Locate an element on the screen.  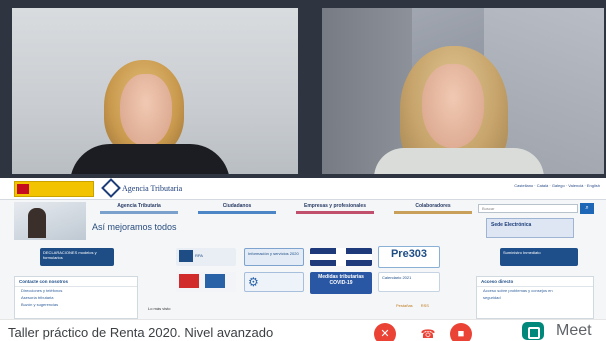
app-tiles is located at coordinates (206, 282).